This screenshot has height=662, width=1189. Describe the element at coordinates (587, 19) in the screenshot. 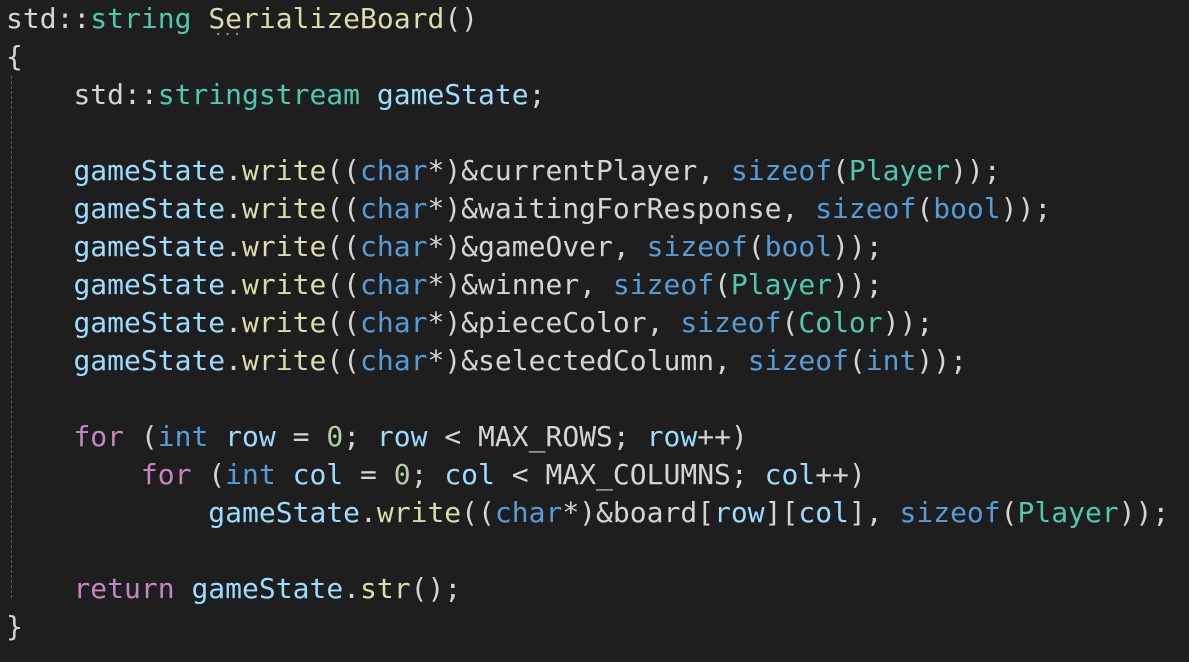

I see `code-line: std::string SerializeBoard()` at that location.